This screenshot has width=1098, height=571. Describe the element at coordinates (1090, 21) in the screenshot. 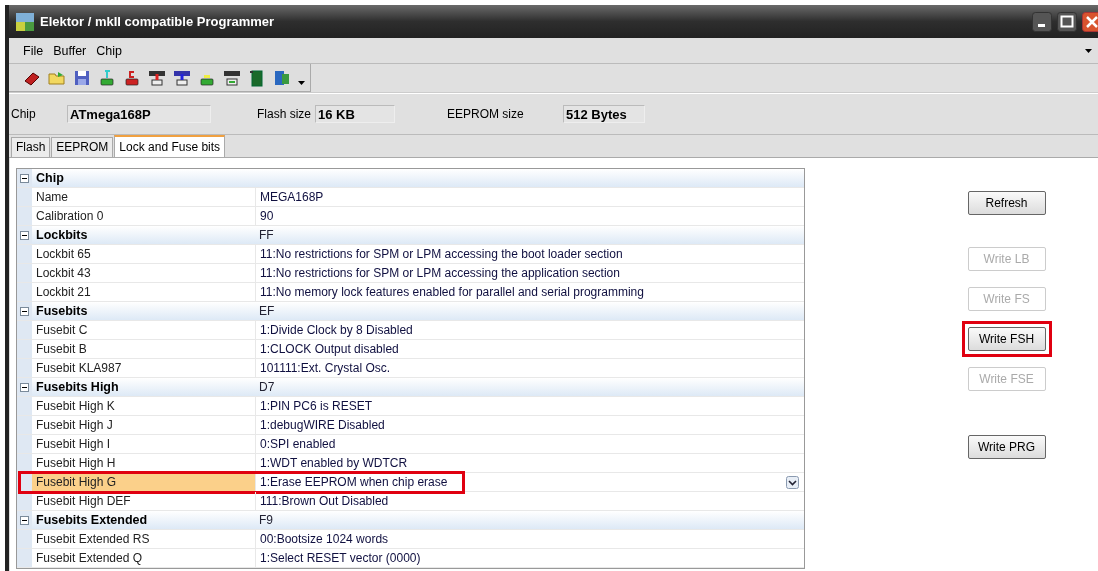

I see `close-button` at that location.